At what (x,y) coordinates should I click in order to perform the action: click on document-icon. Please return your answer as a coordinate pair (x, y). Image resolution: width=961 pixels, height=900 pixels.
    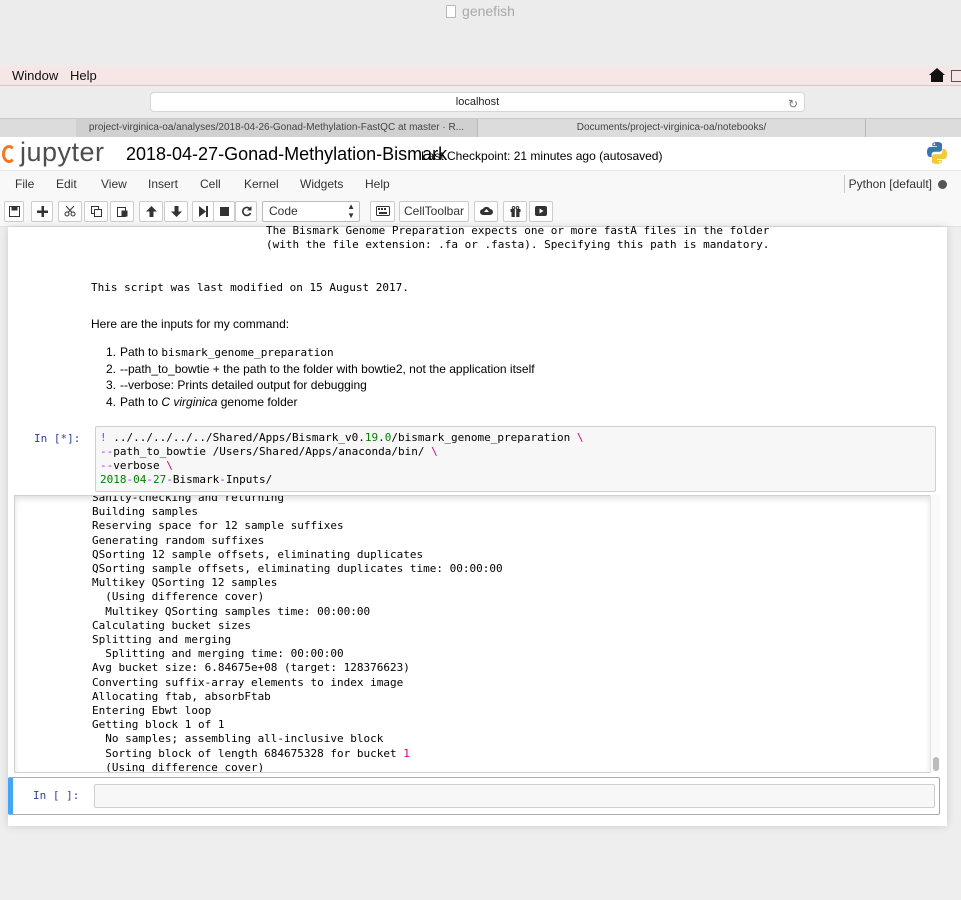
    Looking at the image, I should click on (451, 11).